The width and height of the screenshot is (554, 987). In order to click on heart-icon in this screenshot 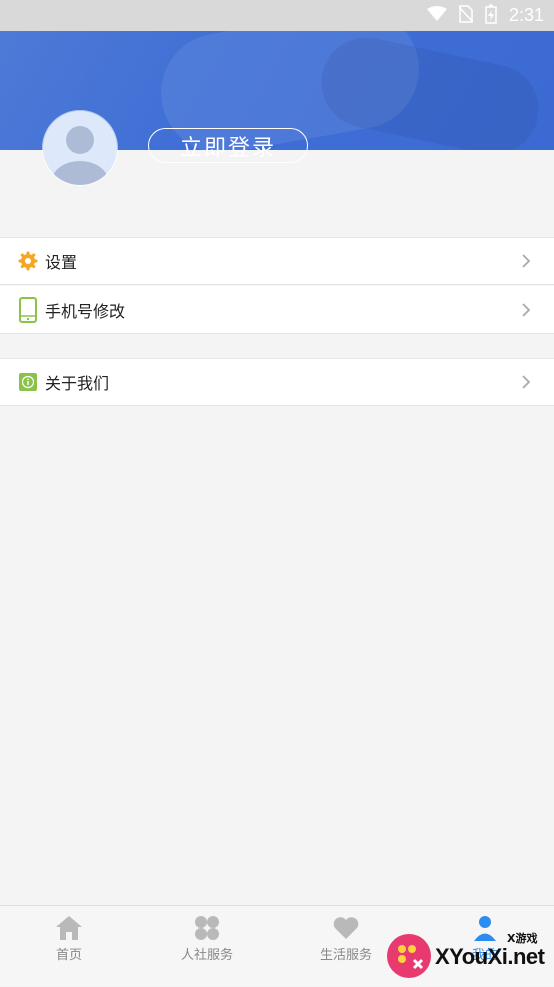, I will do `click(346, 928)`.